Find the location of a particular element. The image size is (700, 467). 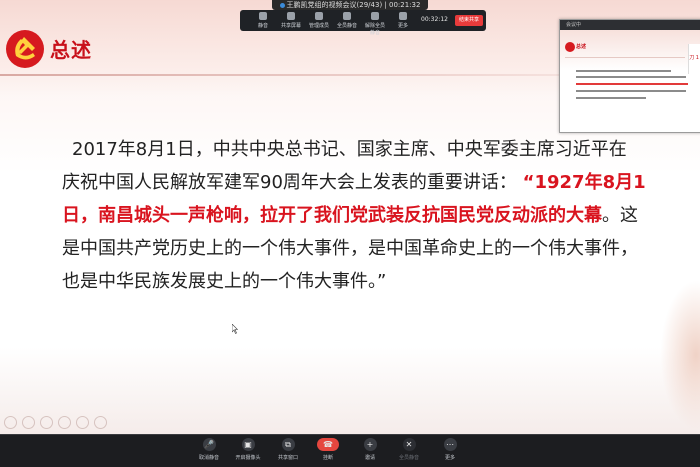

paragraph-line-4: 也是中华民族发展史上的一个伟大事件。” is located at coordinates (224, 281).